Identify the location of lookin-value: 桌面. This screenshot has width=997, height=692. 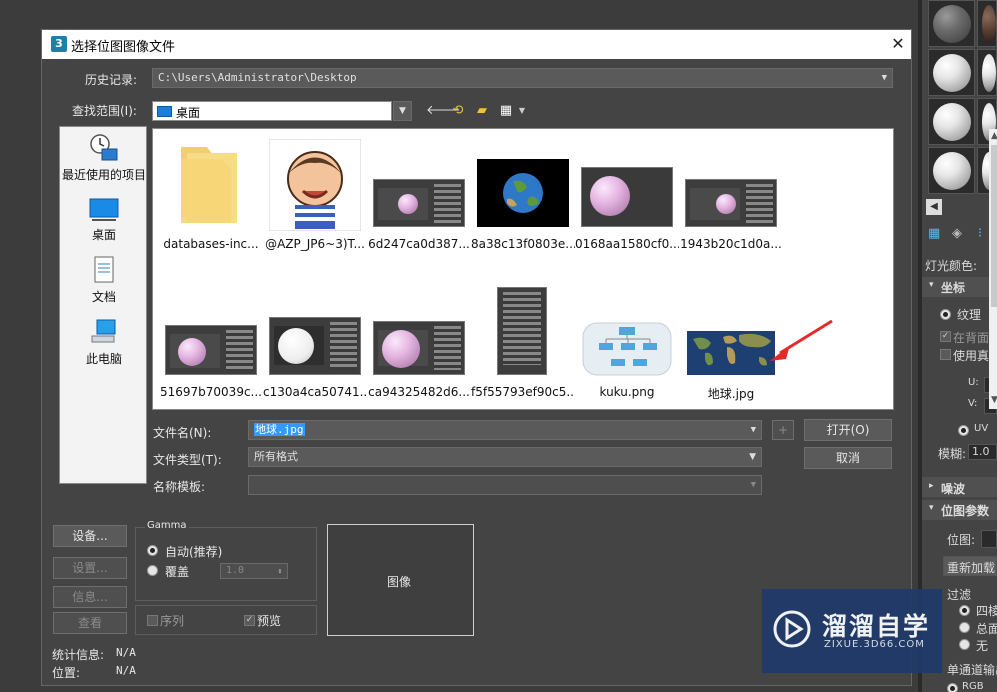
(188, 113).